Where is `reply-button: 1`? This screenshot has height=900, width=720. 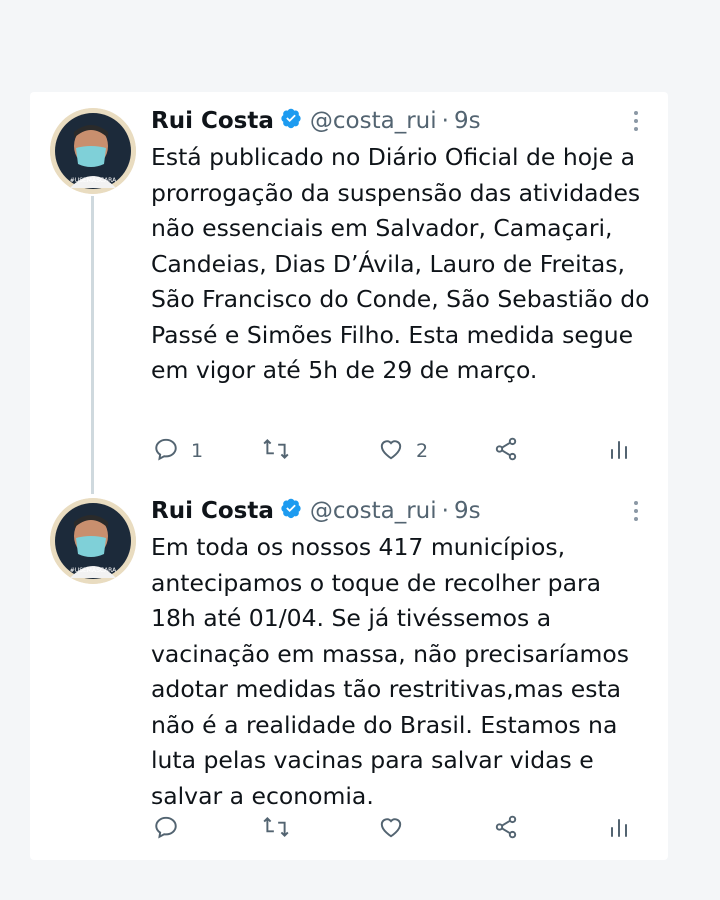
reply-button: 1 is located at coordinates (178, 451).